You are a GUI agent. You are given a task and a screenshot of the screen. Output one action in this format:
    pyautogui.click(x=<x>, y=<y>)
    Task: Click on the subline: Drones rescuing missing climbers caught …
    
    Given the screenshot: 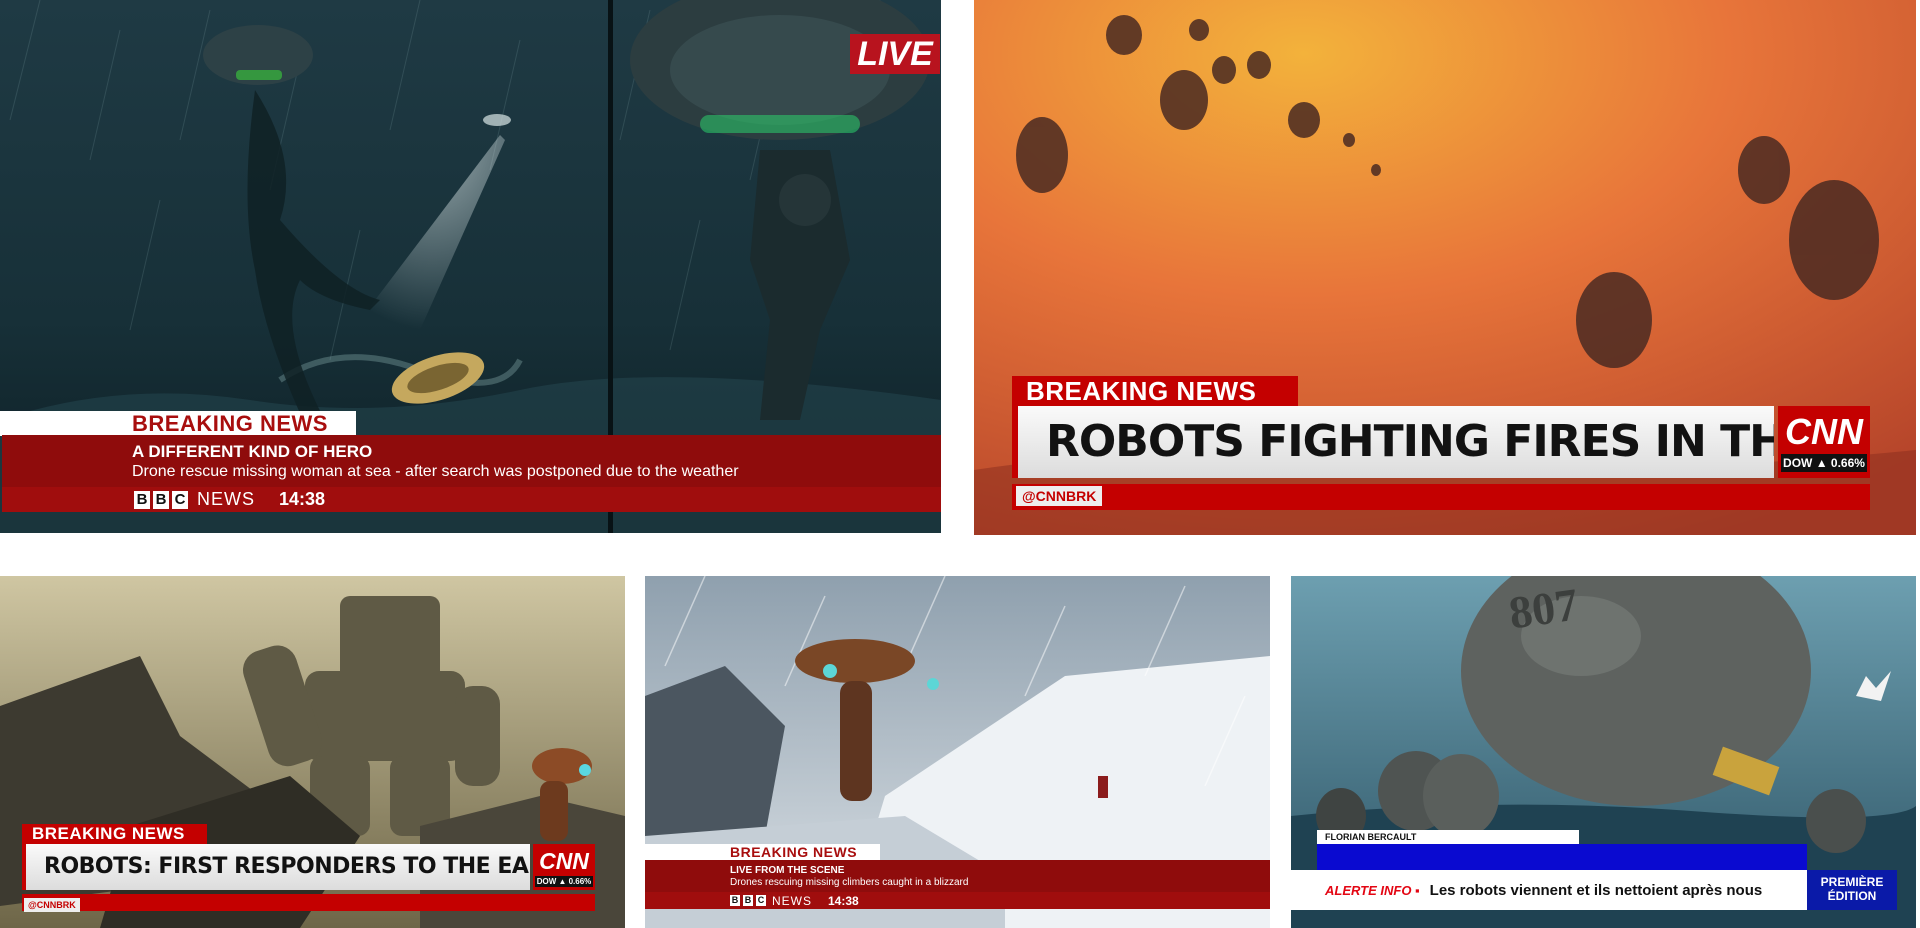 What is the action you would take?
    pyautogui.click(x=849, y=882)
    